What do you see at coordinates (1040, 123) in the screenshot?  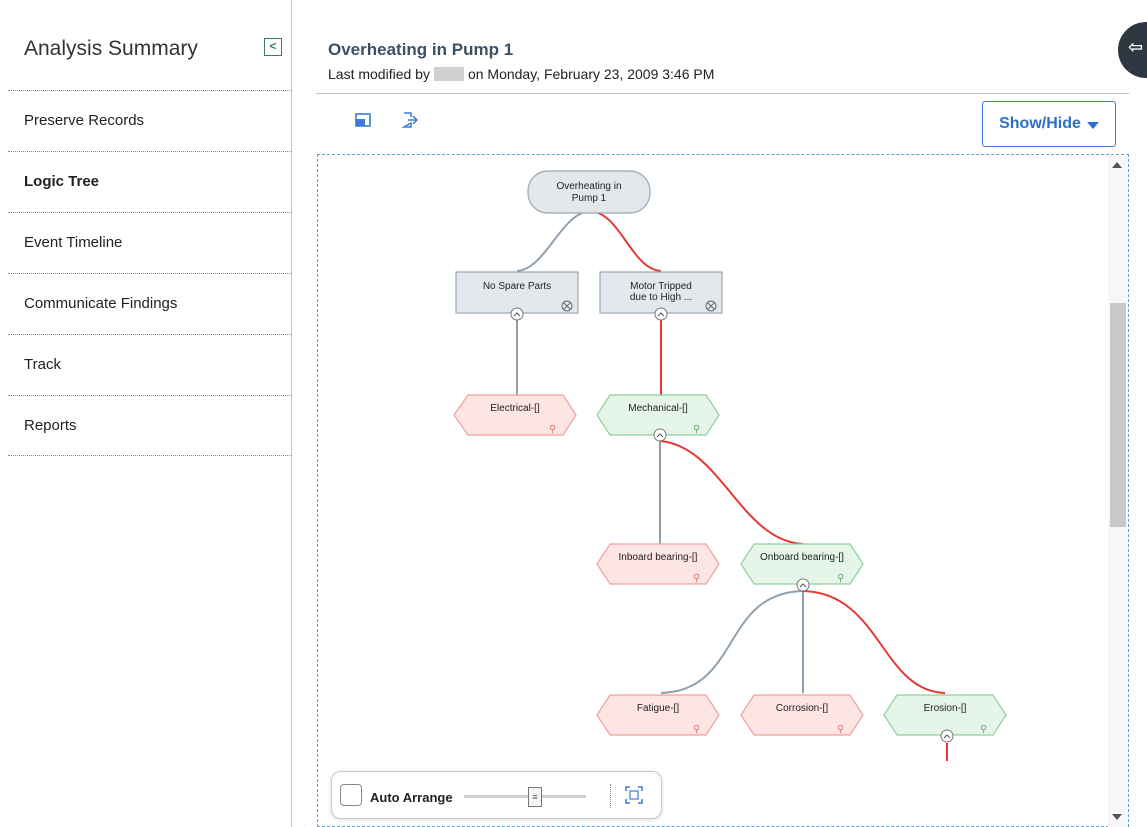 I see `show-hide-label: Show/Hide` at bounding box center [1040, 123].